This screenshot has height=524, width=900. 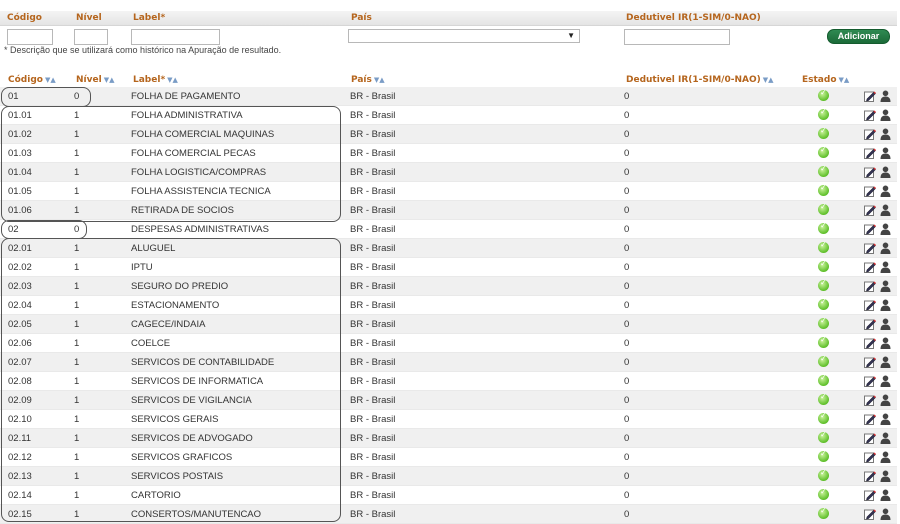 What do you see at coordinates (448, 343) in the screenshot?
I see `table-row: 02.06 1 COELCE BR - Brasil 0` at bounding box center [448, 343].